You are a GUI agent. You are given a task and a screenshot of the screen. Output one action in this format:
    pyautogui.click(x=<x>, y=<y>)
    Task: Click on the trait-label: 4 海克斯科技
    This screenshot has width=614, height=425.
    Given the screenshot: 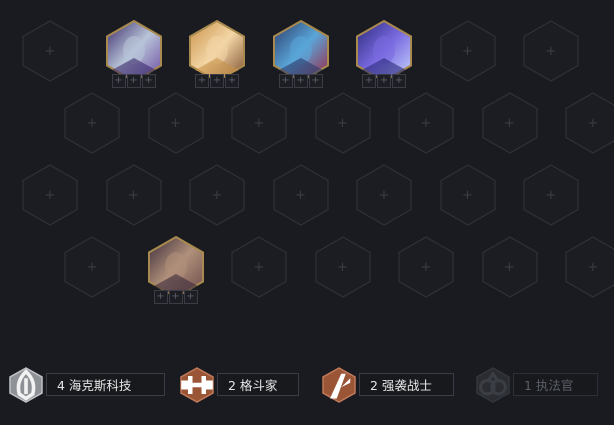 What is the action you would take?
    pyautogui.click(x=105, y=384)
    